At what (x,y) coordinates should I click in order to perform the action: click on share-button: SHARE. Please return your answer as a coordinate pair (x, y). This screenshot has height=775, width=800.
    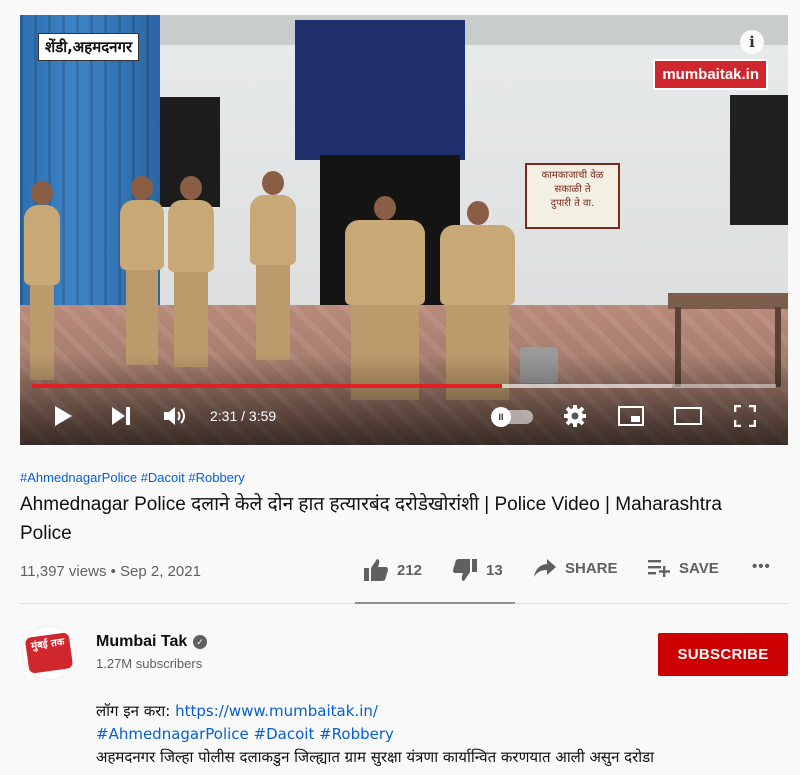
    Looking at the image, I should click on (575, 568).